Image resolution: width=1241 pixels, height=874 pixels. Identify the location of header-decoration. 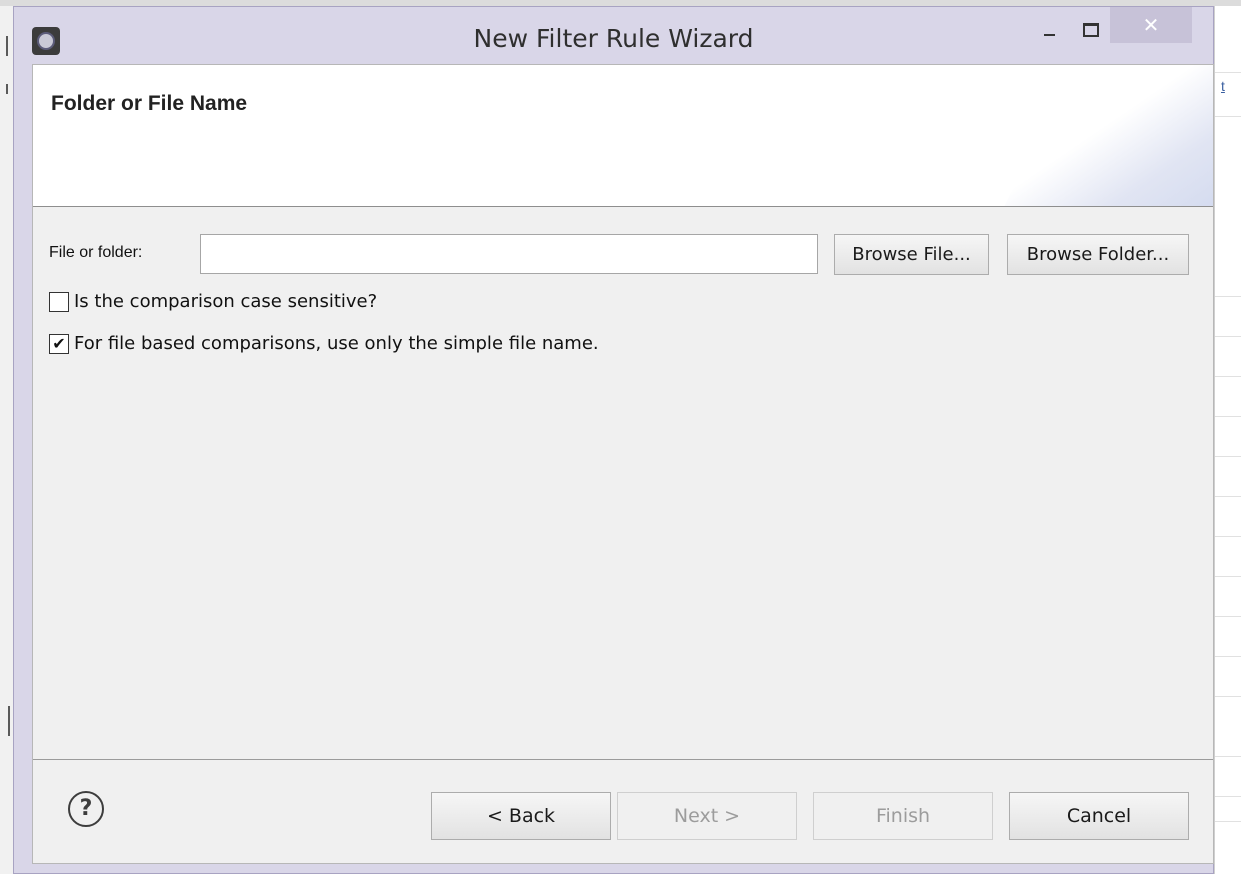
(1099, 135).